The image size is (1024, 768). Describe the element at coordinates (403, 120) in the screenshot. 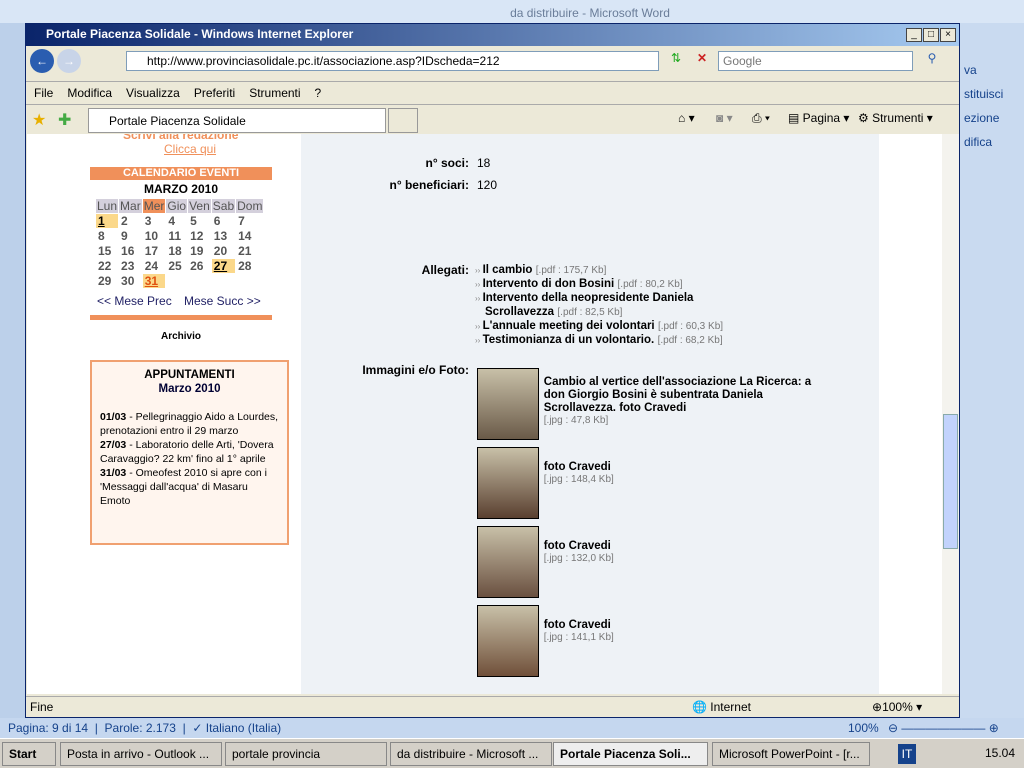

I see `new-tab-button` at that location.